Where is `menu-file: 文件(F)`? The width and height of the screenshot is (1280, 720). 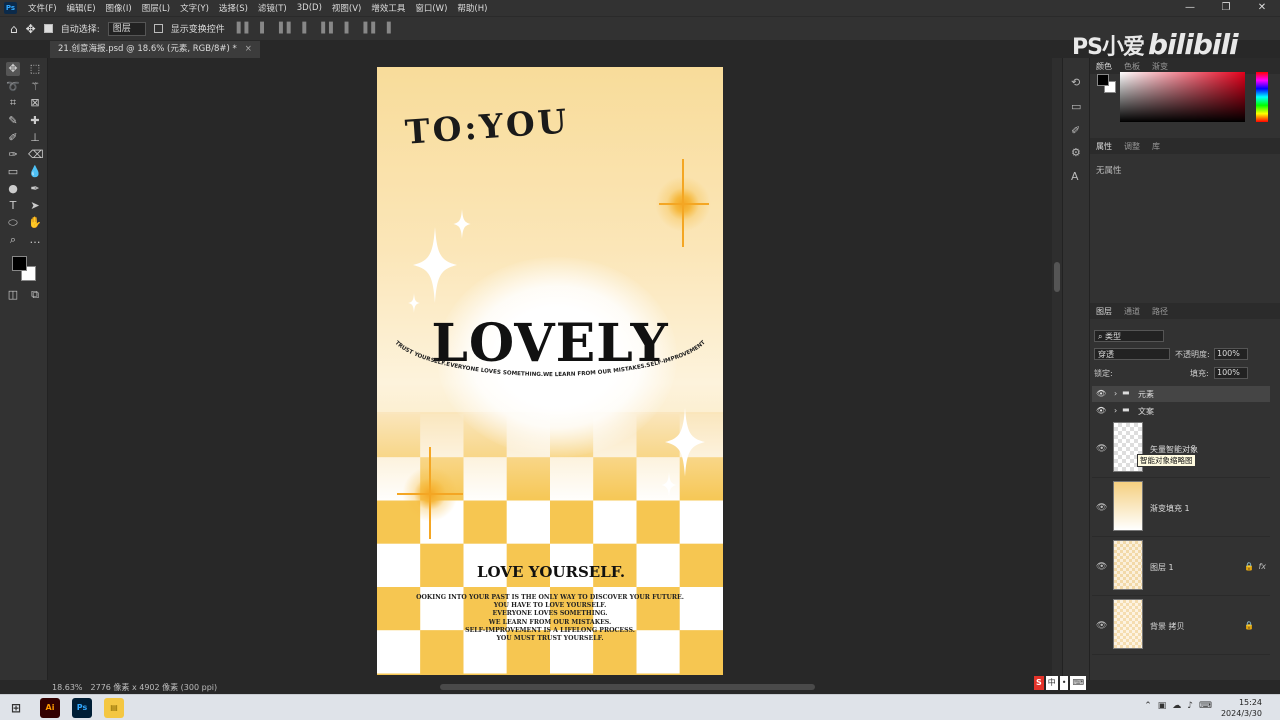
menu-file: 文件(F) is located at coordinates (42, 8).